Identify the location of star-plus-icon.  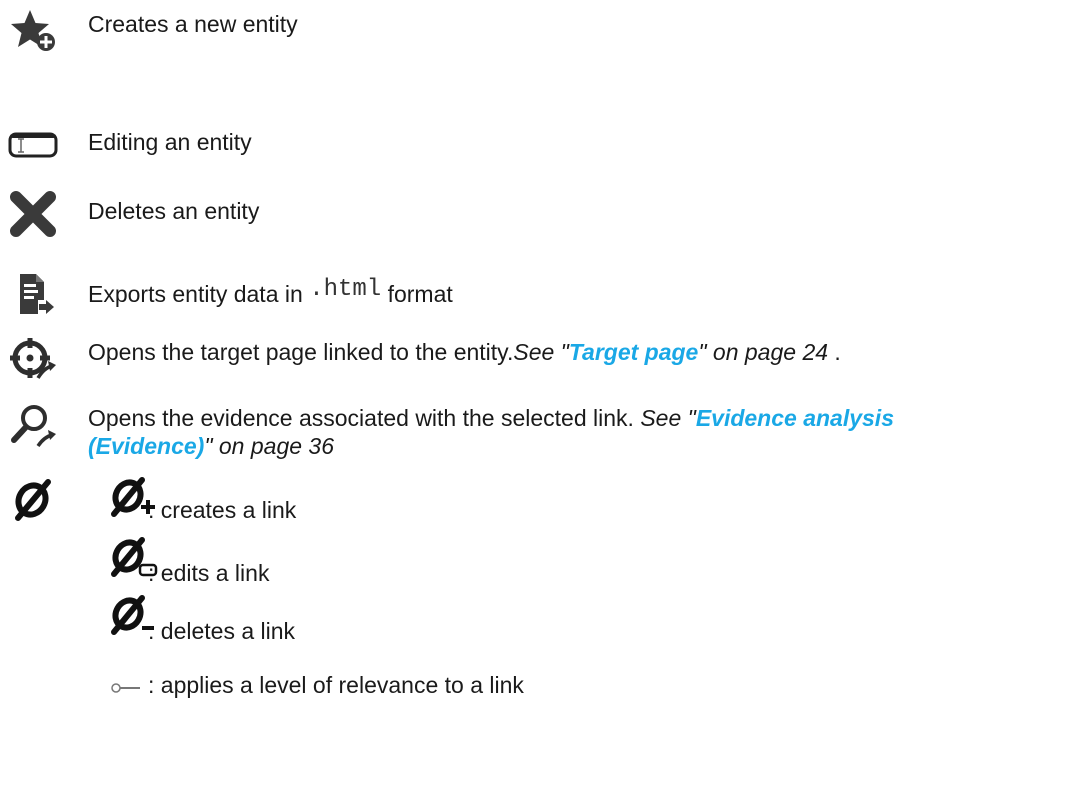
(33, 30).